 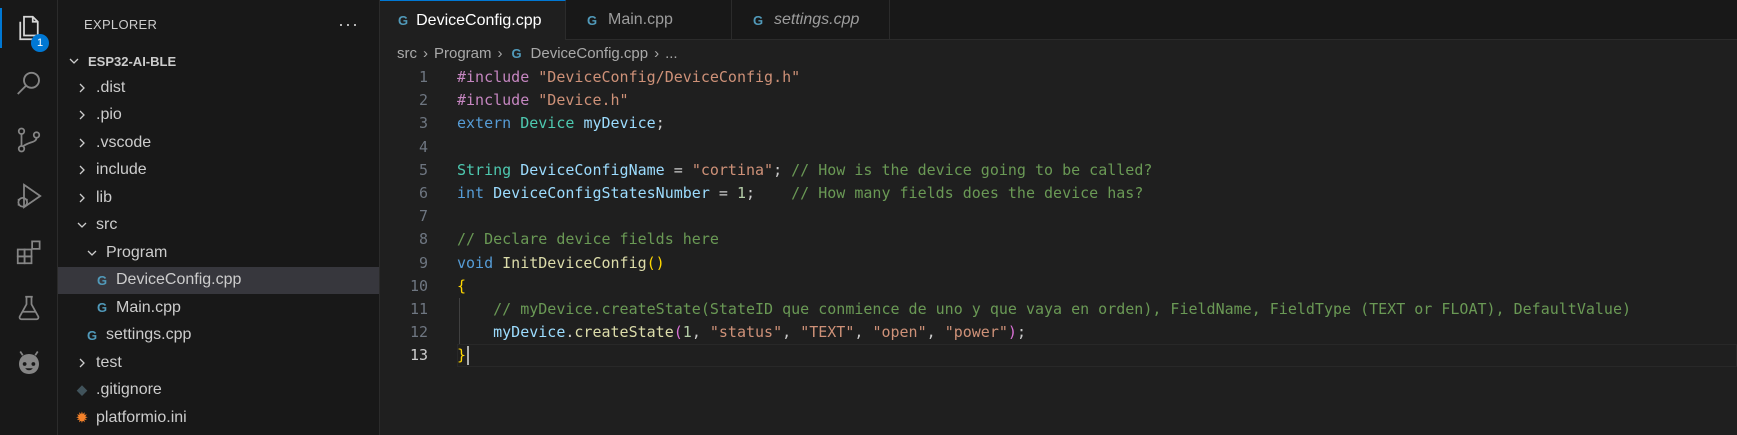 What do you see at coordinates (218, 116) in the screenshot?
I see `folder-item: .pio` at bounding box center [218, 116].